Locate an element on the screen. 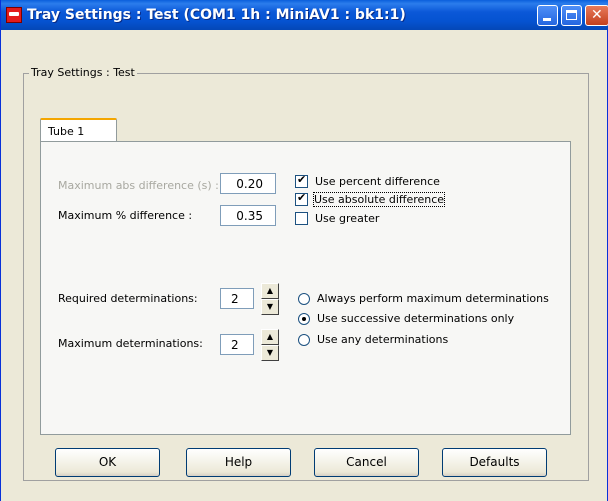 Image resolution: width=608 pixels, height=501 pixels. cancel-button: Cancel is located at coordinates (366, 462).